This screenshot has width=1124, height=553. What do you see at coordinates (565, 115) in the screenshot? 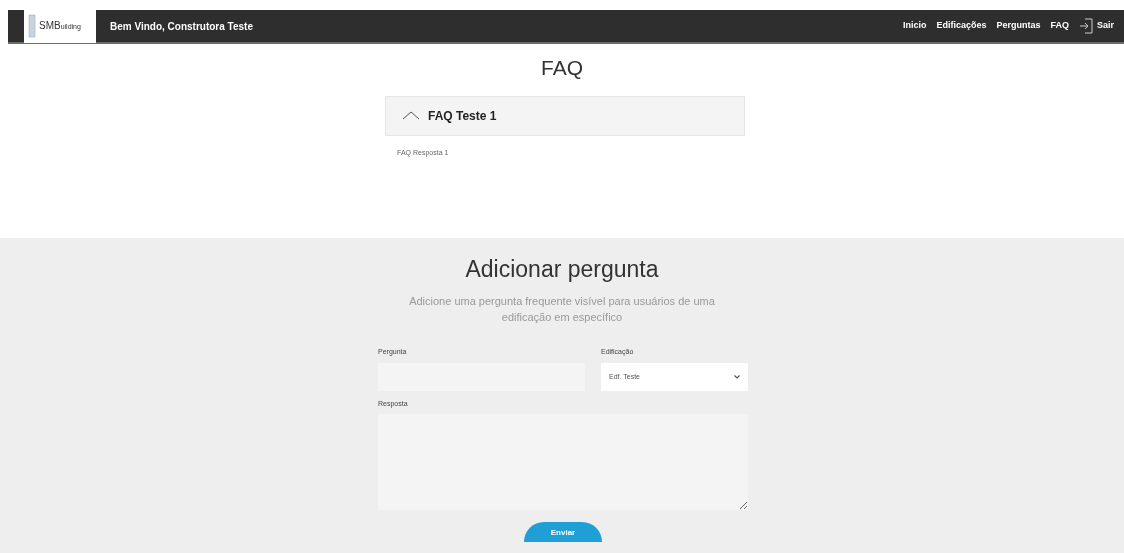
I see `faq-question: FAQ Teste 1` at bounding box center [565, 115].